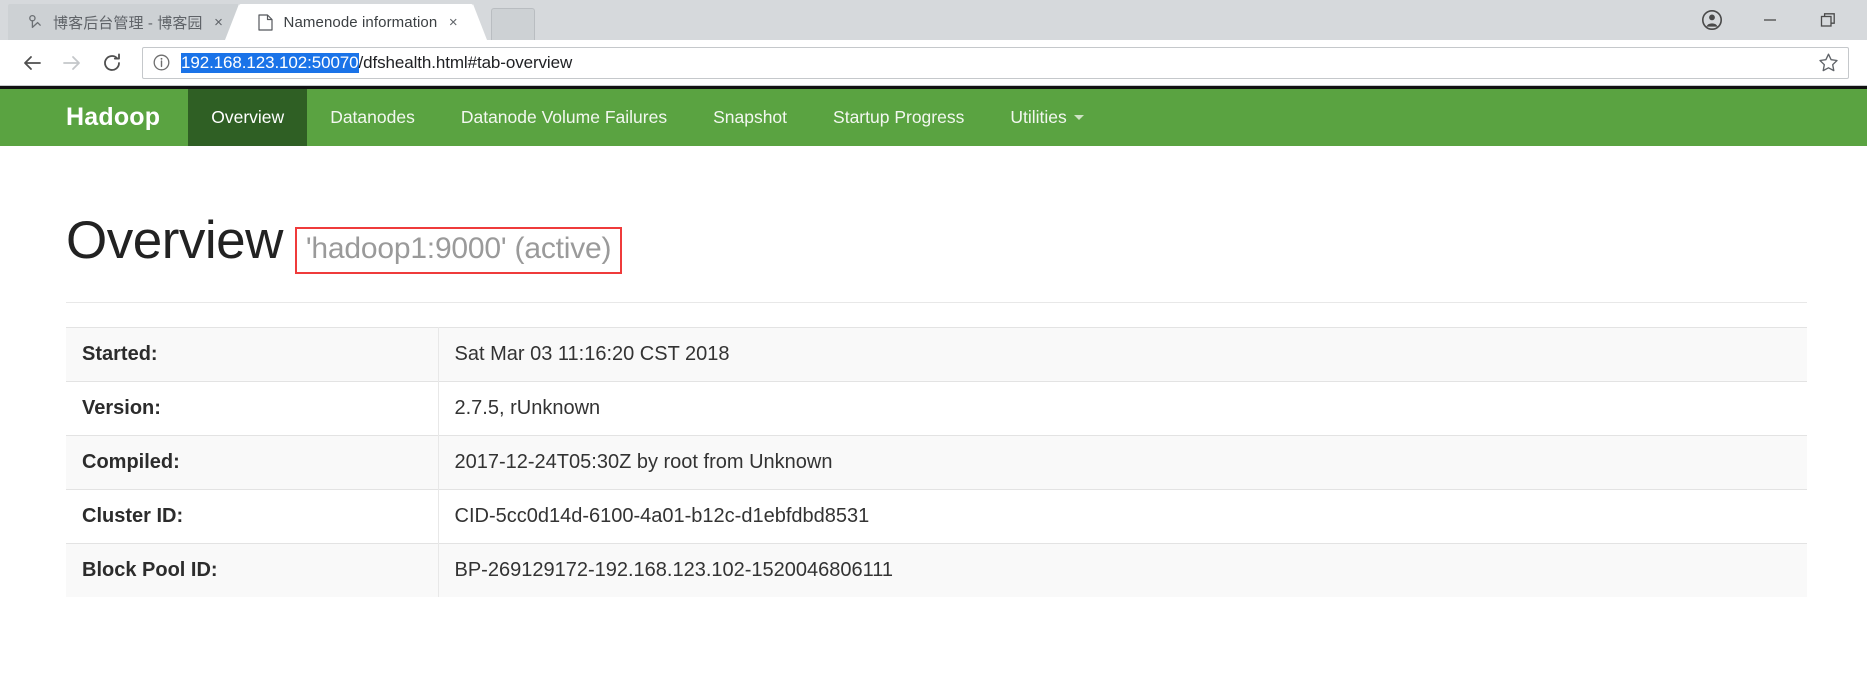  What do you see at coordinates (453, 22) in the screenshot?
I see `tab-close-button: ×` at bounding box center [453, 22].